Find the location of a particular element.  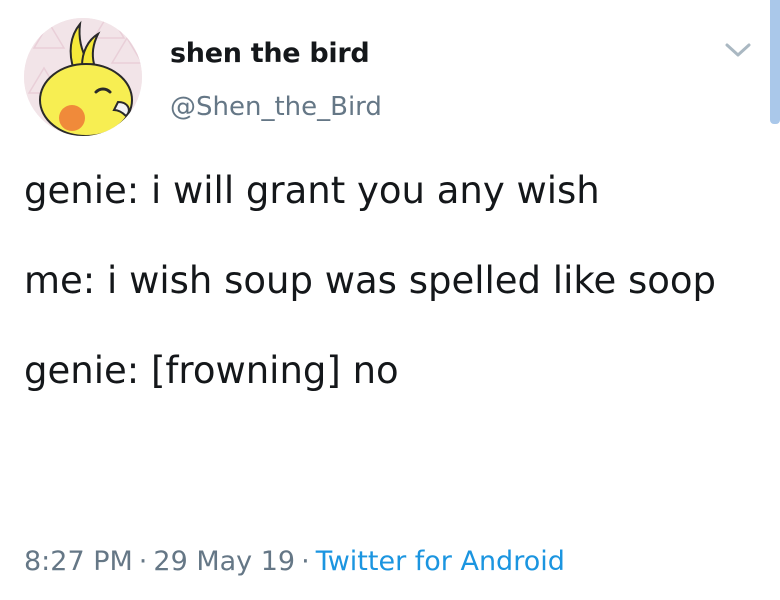

chevron-down-icon is located at coordinates (738, 50).